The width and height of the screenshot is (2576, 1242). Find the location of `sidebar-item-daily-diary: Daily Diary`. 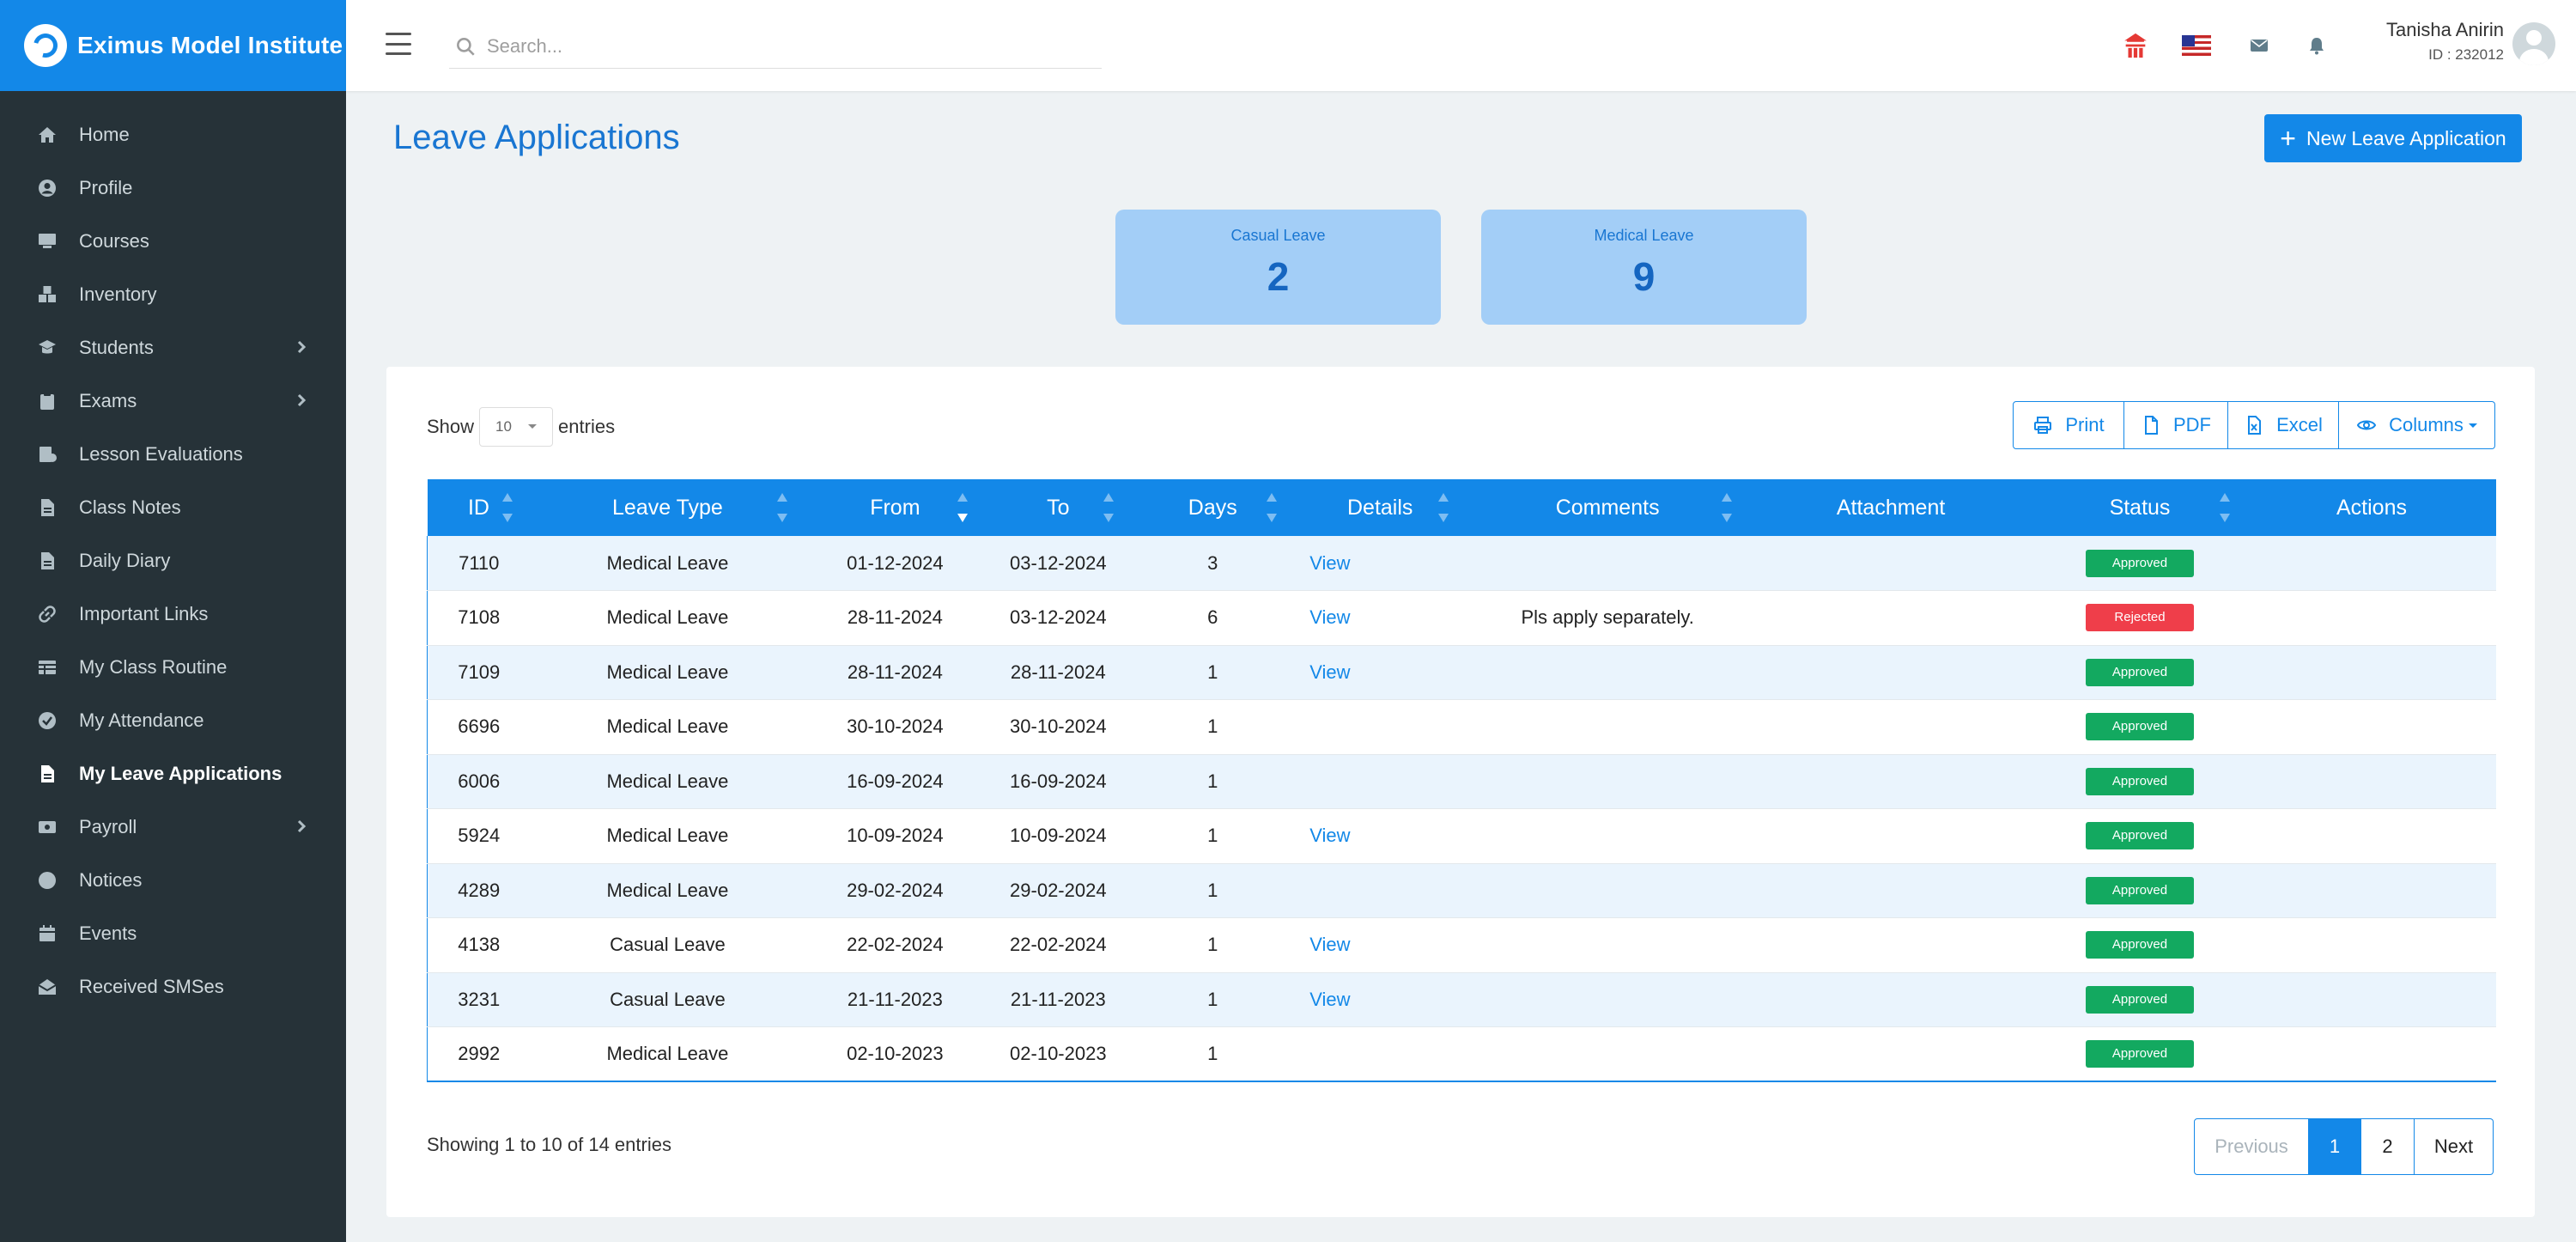

sidebar-item-daily-diary: Daily Diary is located at coordinates (173, 561).